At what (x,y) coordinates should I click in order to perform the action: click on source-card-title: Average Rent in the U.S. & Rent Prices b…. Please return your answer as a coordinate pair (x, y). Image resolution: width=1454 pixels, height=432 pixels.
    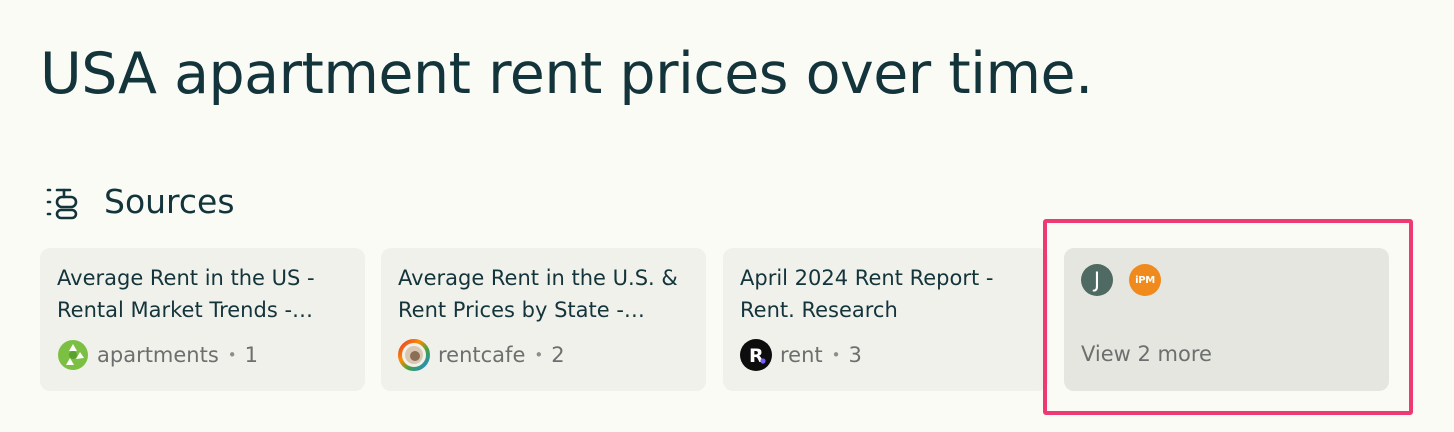
    Looking at the image, I should click on (538, 294).